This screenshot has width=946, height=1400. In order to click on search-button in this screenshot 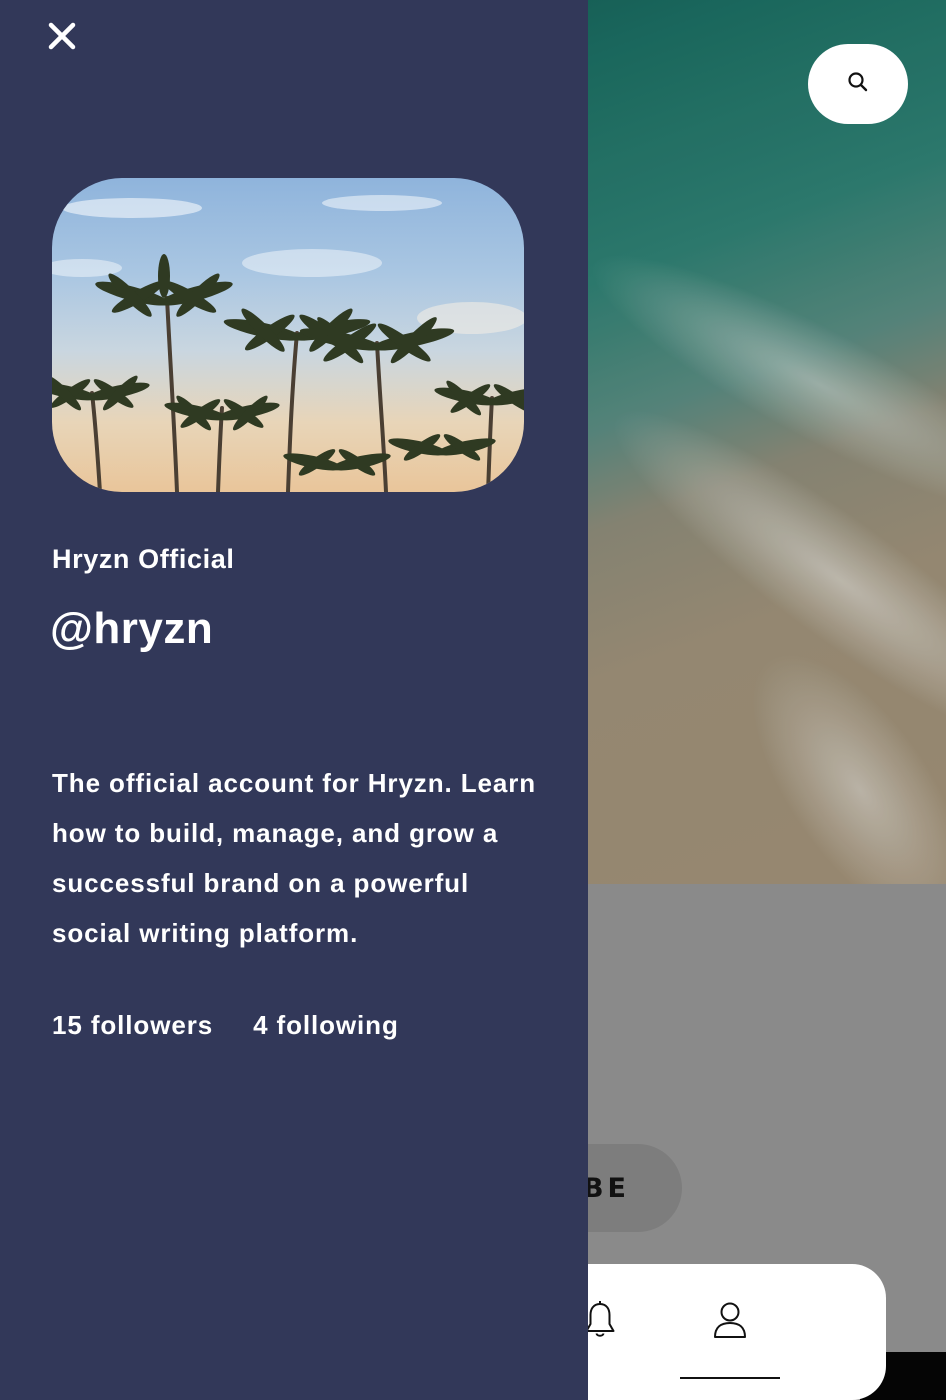, I will do `click(858, 84)`.